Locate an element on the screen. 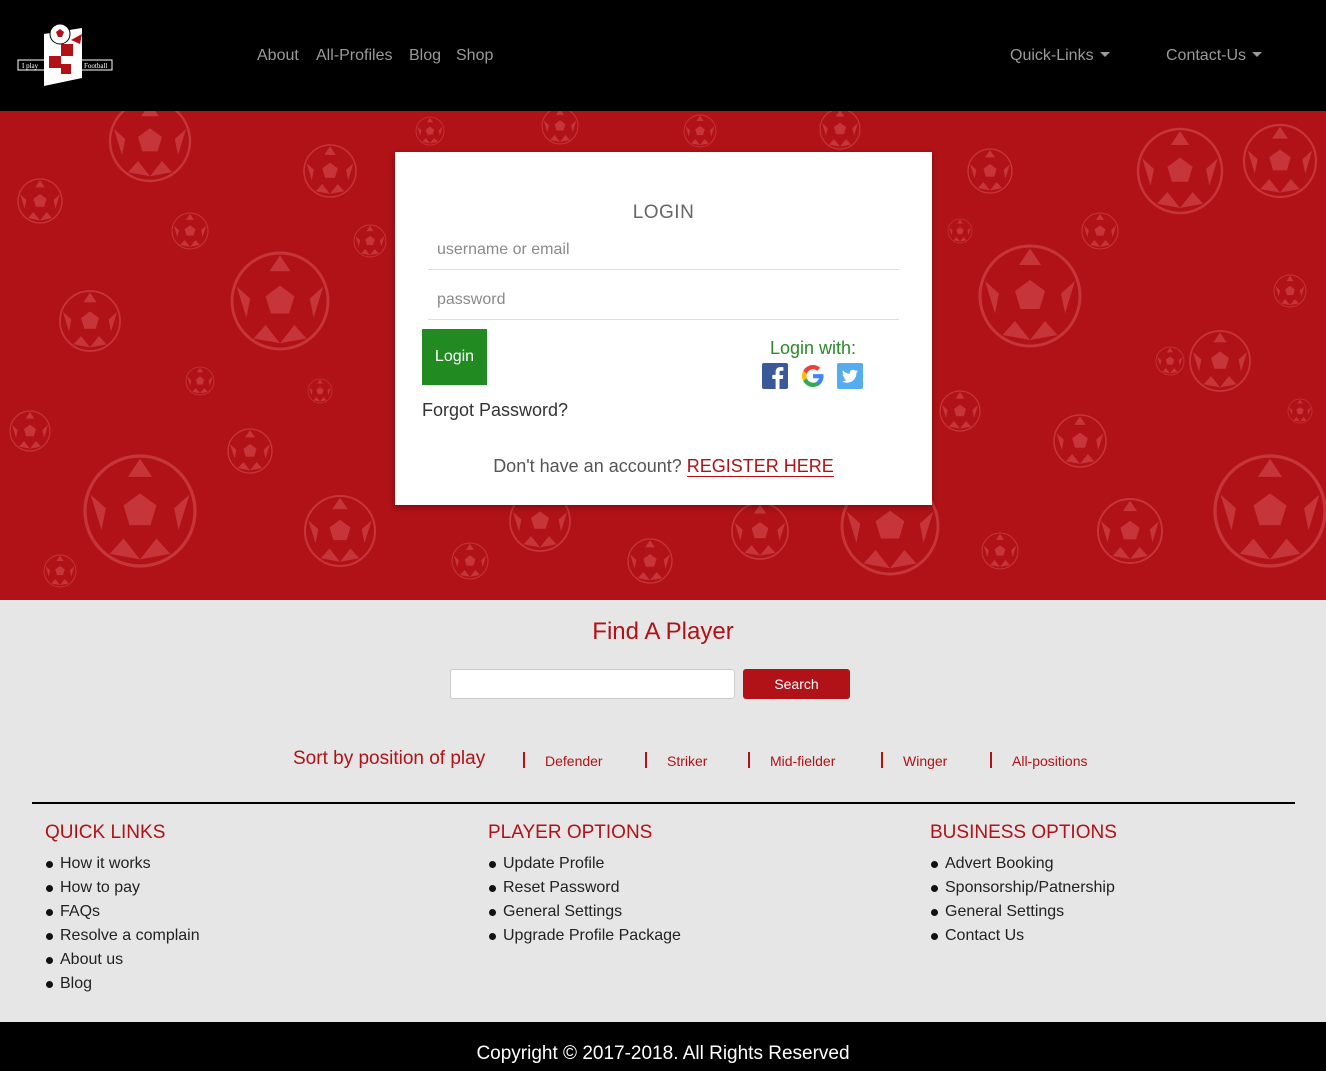  logo-text-left: I play is located at coordinates (30, 66).